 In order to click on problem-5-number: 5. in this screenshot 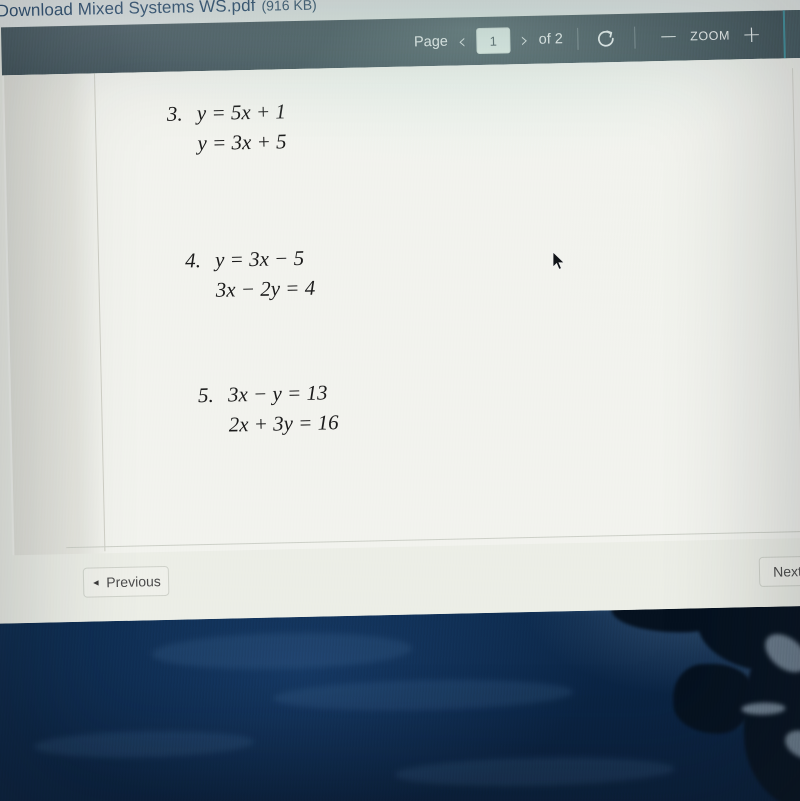, I will do `click(206, 395)`.